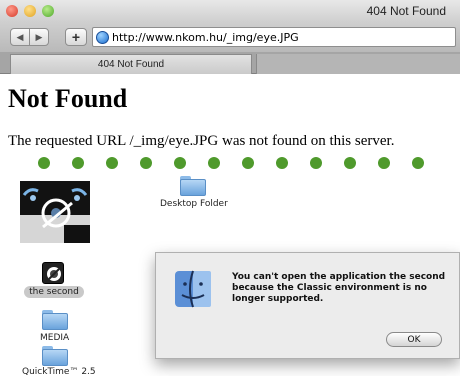 The width and height of the screenshot is (460, 376). What do you see at coordinates (59, 371) in the screenshot?
I see `quicktime-folder-label: QuickTime™ 2.5` at bounding box center [59, 371].